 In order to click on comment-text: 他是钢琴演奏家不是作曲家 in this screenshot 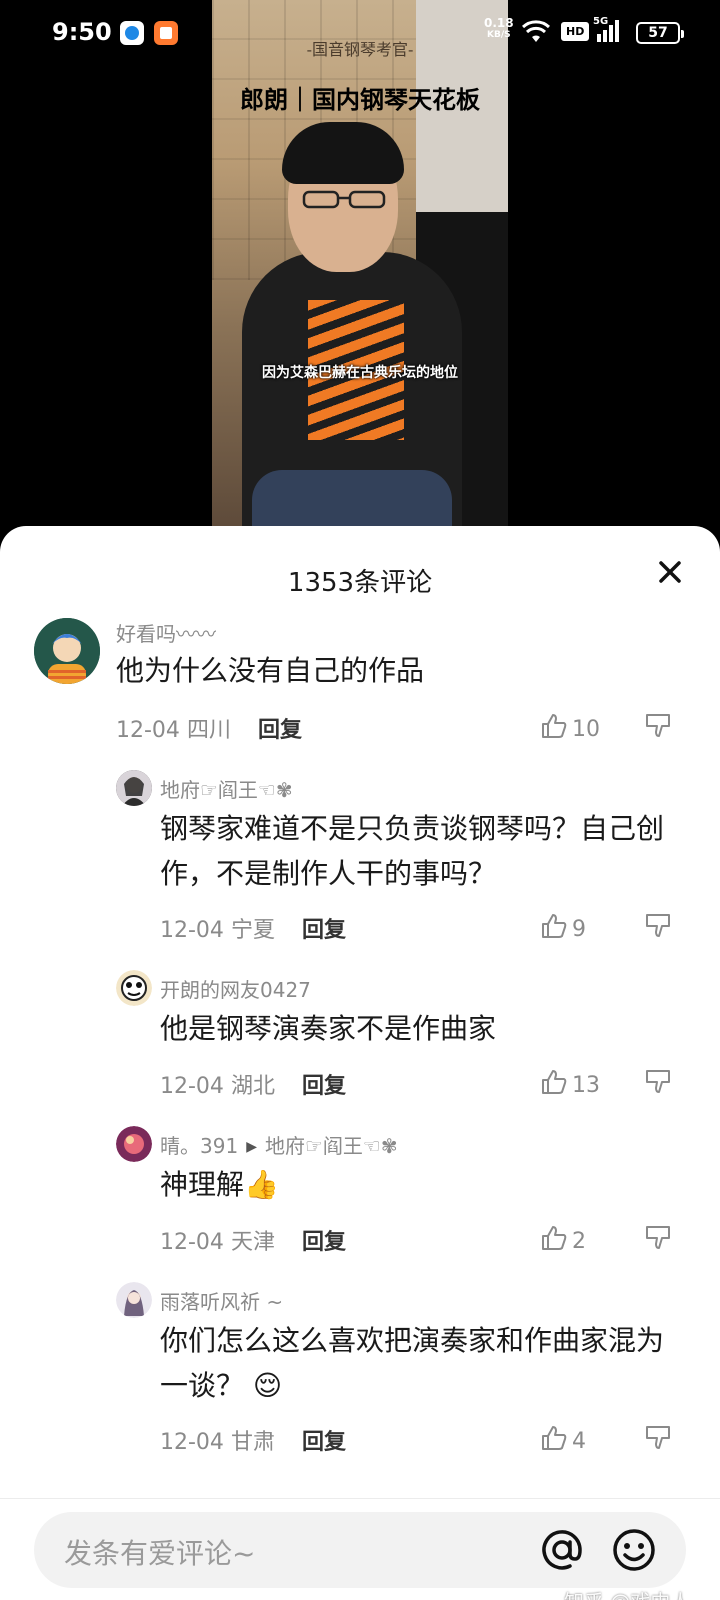, I will do `click(328, 1028)`.